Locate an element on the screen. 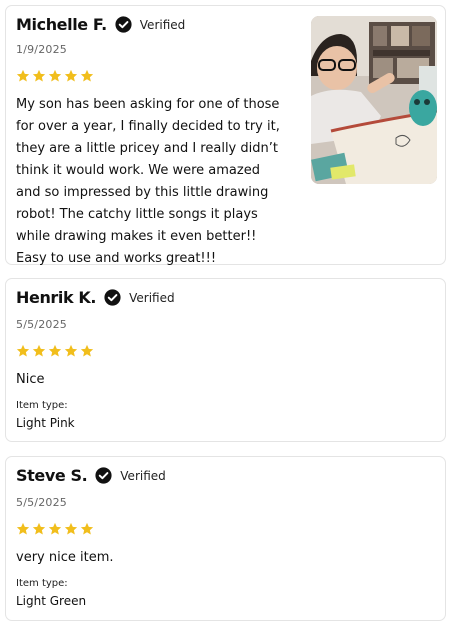 This screenshot has height=625, width=452. review-header: Michelle F. Verified is located at coordinates (100, 24).